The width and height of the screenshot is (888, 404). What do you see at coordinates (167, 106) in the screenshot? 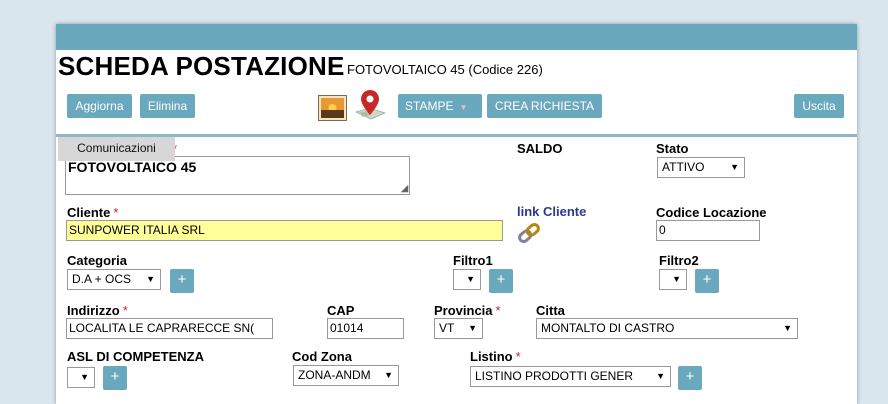
I see `elimina-button: Elimina` at bounding box center [167, 106].